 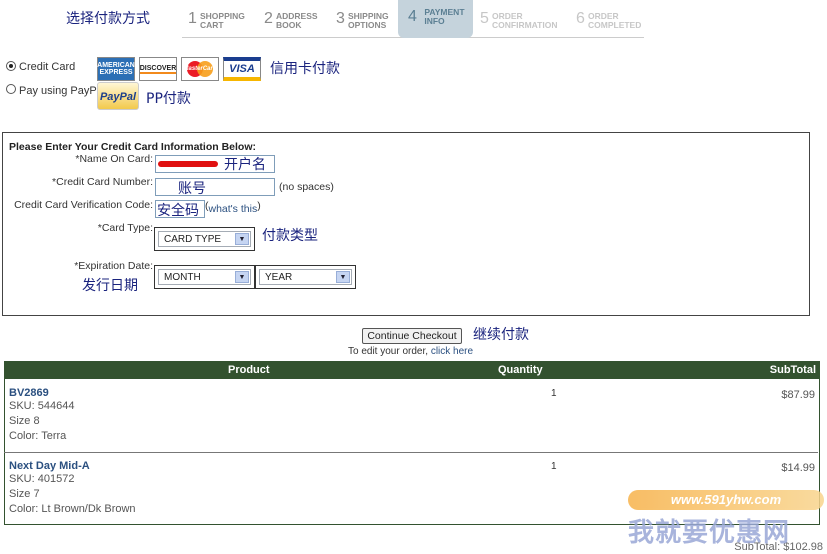 I want to click on redaction-mark, so click(x=188, y=164).